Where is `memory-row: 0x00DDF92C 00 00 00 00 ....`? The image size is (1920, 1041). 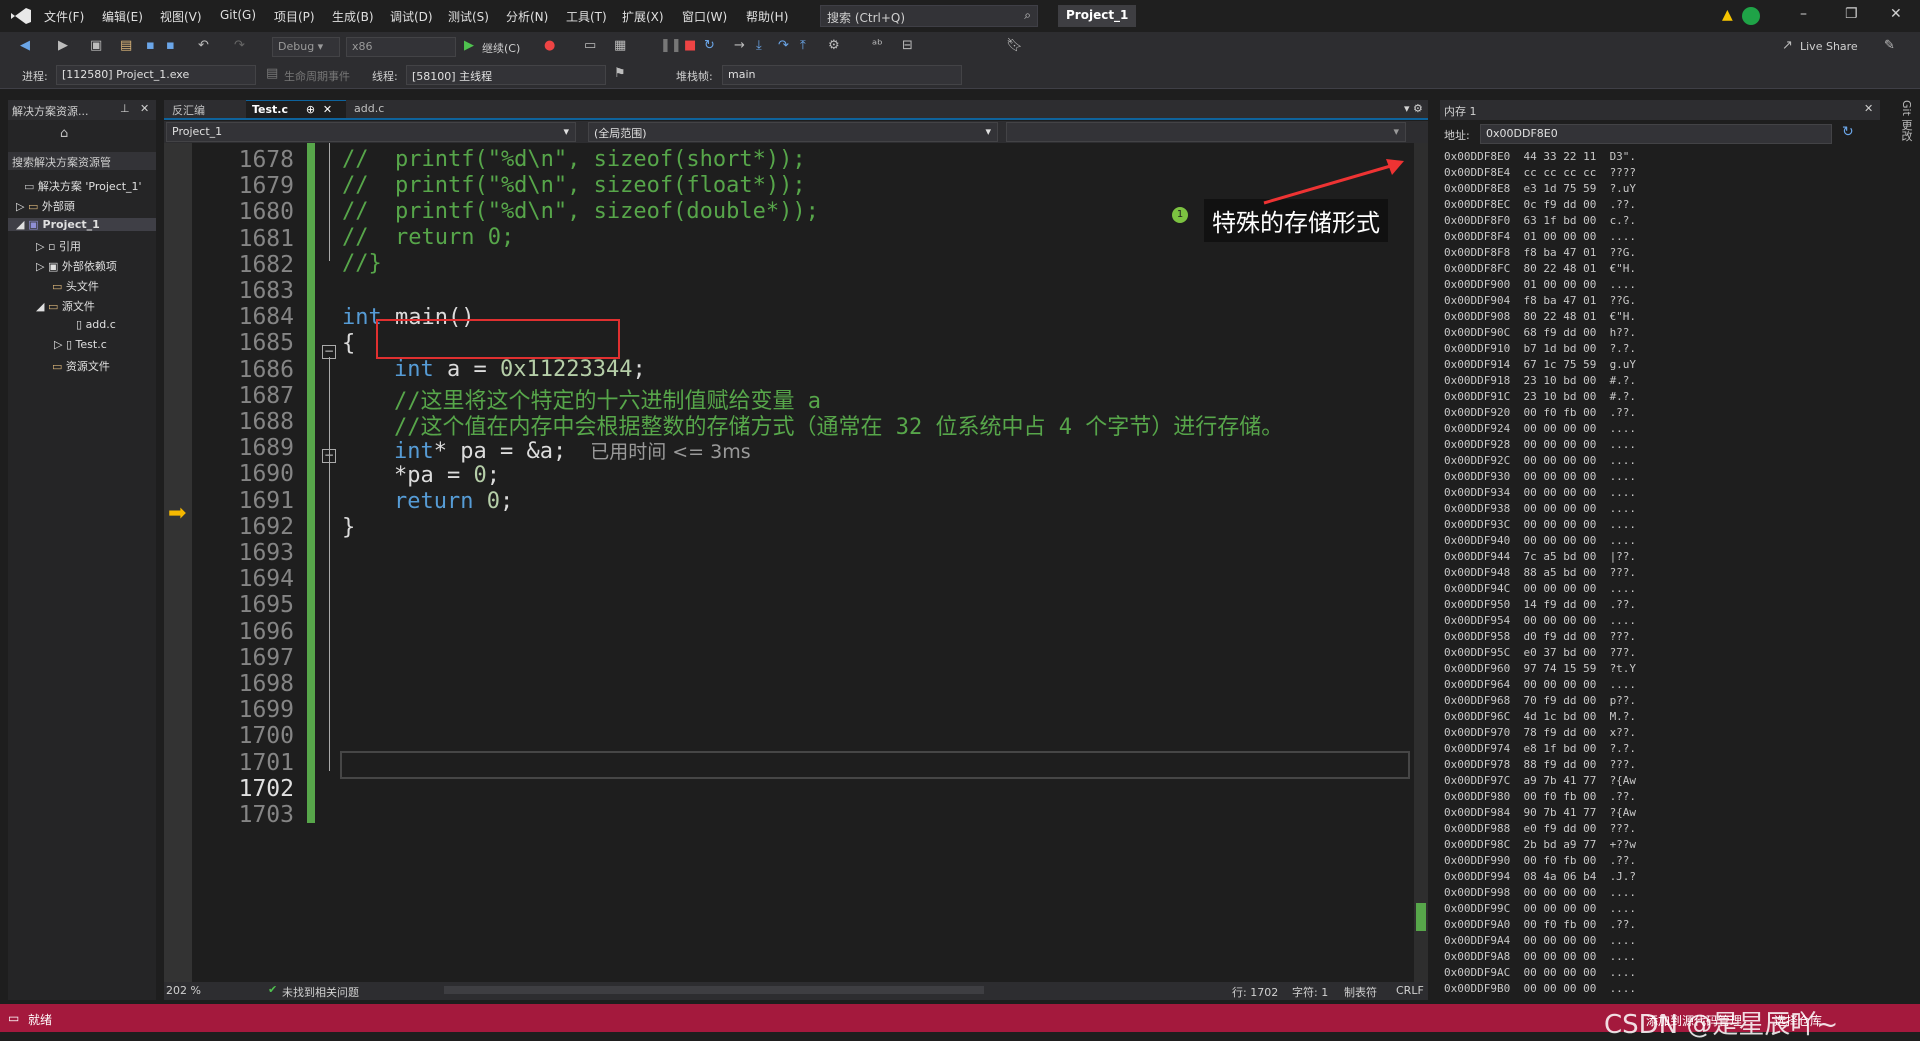
memory-row: 0x00DDF92C 00 00 00 00 .... is located at coordinates (1540, 460).